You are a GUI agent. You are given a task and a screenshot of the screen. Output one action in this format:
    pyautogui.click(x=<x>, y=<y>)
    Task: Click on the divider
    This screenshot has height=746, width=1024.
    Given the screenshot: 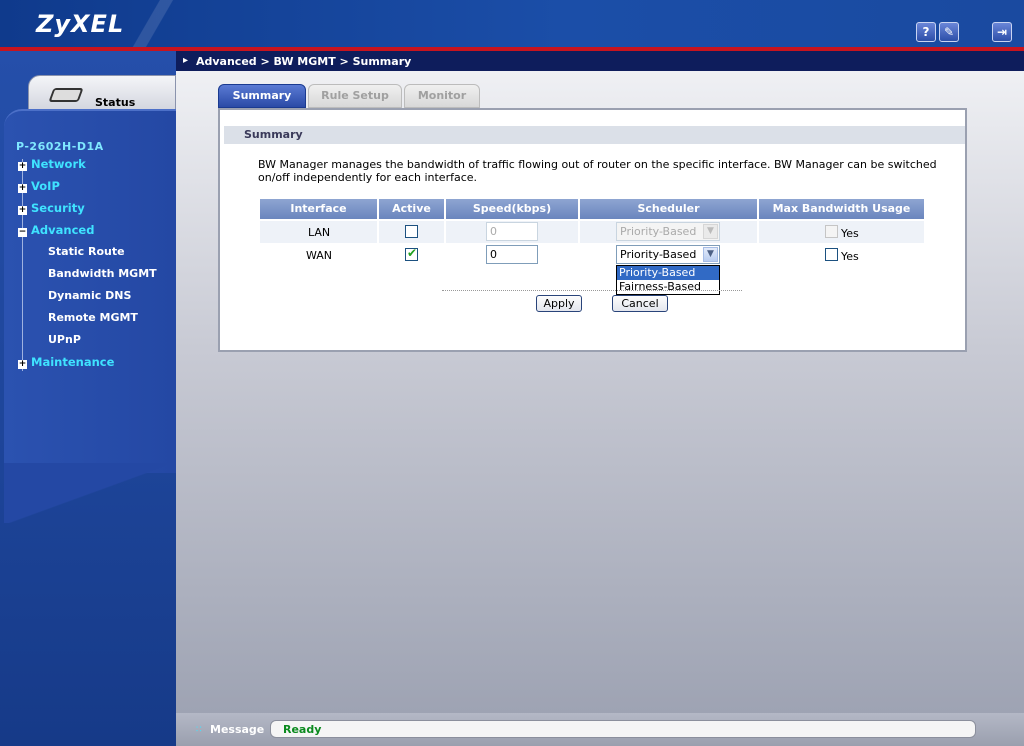 What is the action you would take?
    pyautogui.click(x=592, y=290)
    